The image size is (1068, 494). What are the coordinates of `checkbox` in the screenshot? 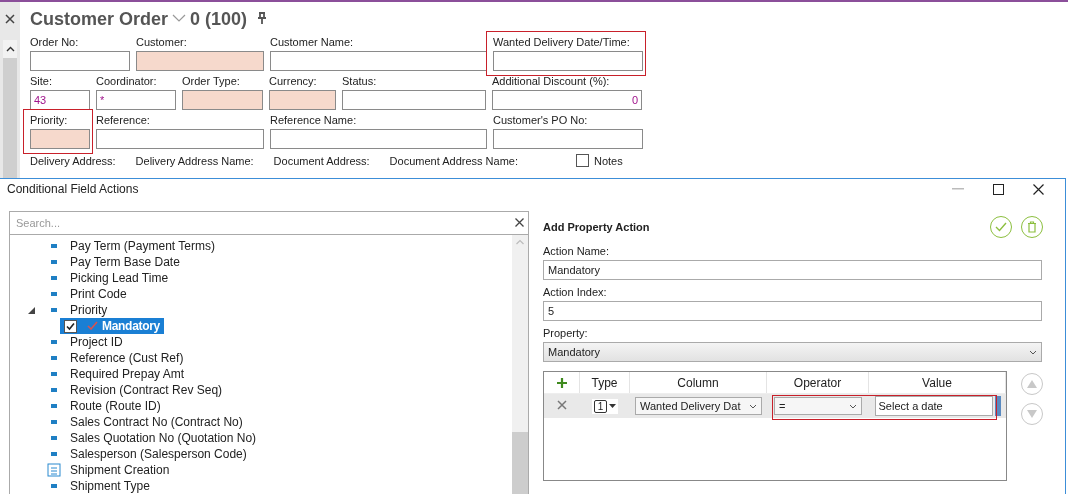 It's located at (70, 326).